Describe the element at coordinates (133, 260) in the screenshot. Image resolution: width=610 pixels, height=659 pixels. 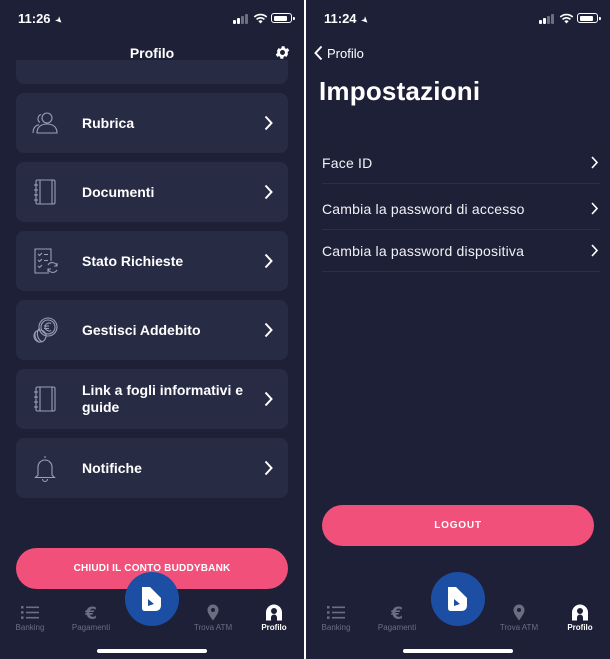
I see `menu-item-label: Stato Richieste` at that location.